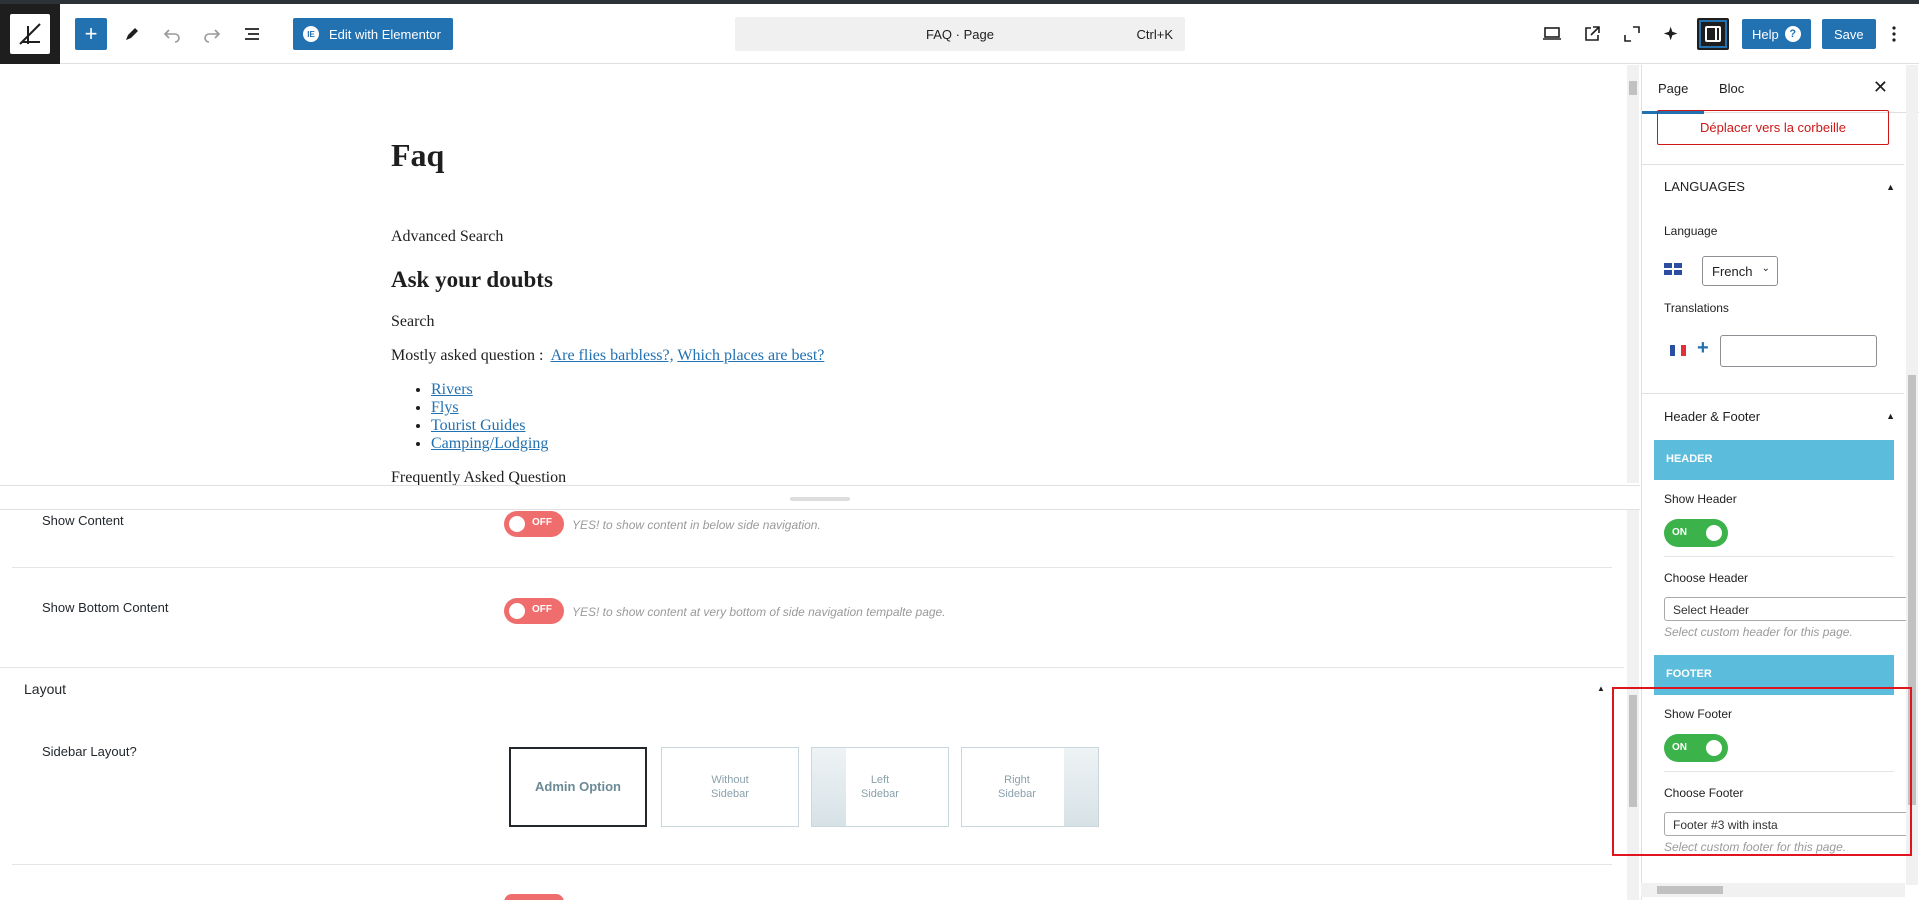 This screenshot has height=900, width=1919. I want to click on preview-device-button, so click(1552, 34).